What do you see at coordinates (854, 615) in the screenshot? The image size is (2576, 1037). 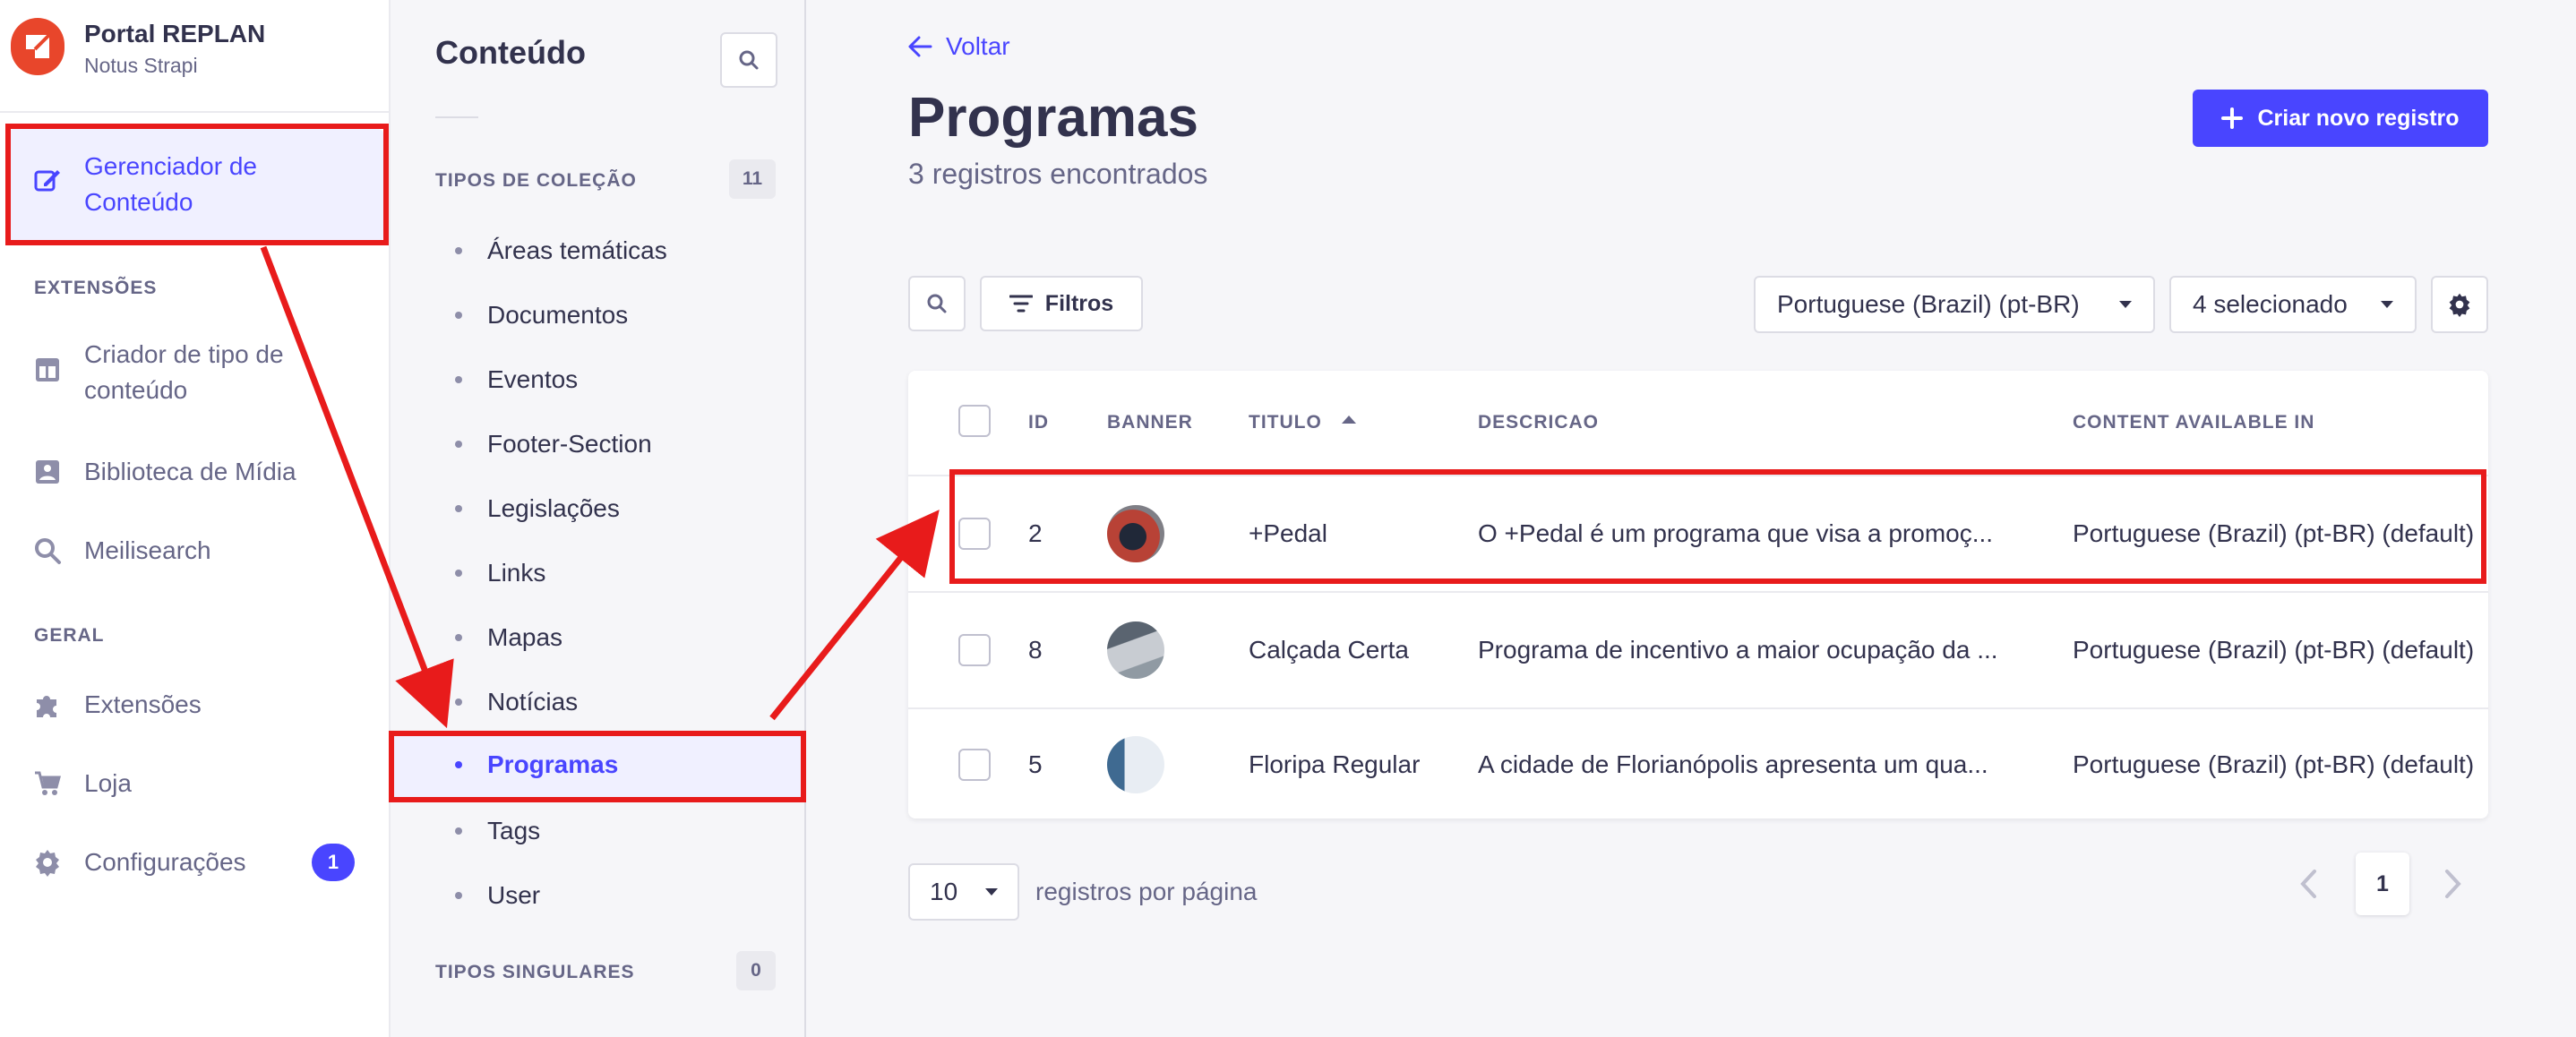 I see `arrow-to-row` at bounding box center [854, 615].